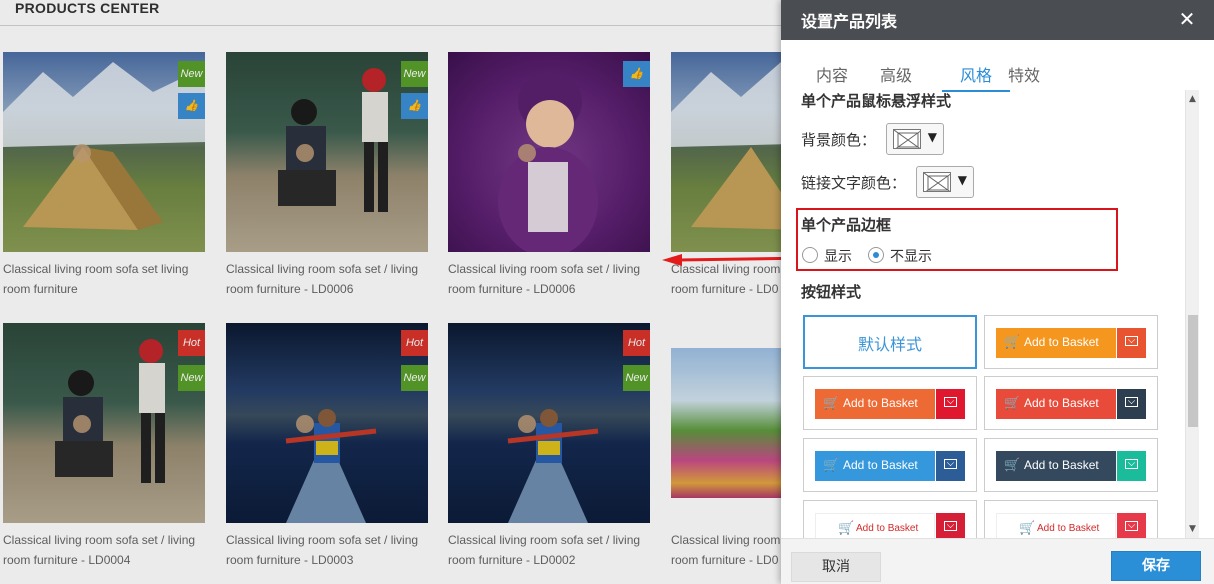 The width and height of the screenshot is (1214, 584). What do you see at coordinates (876, 101) in the screenshot?
I see `hover-style-title: 单个产品鼠标悬浮样式` at bounding box center [876, 101].